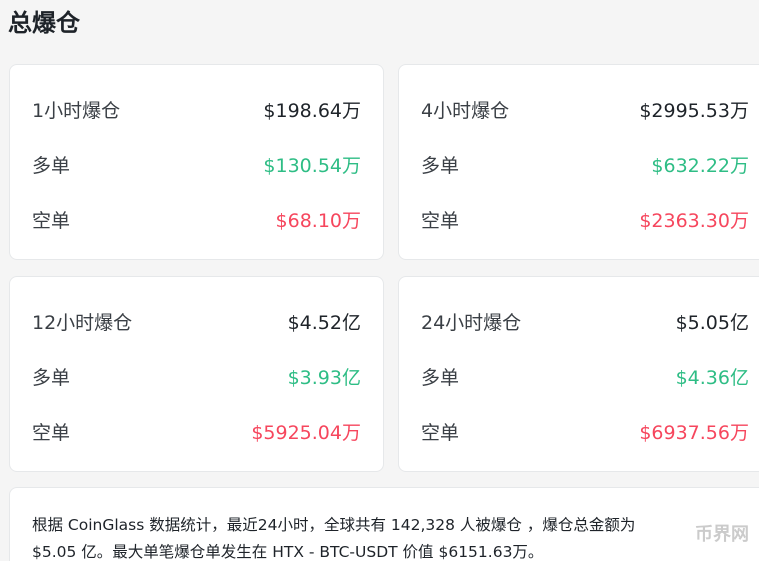 The image size is (759, 561). Describe the element at coordinates (694, 111) in the screenshot. I see `total-value: $2995.53万` at that location.